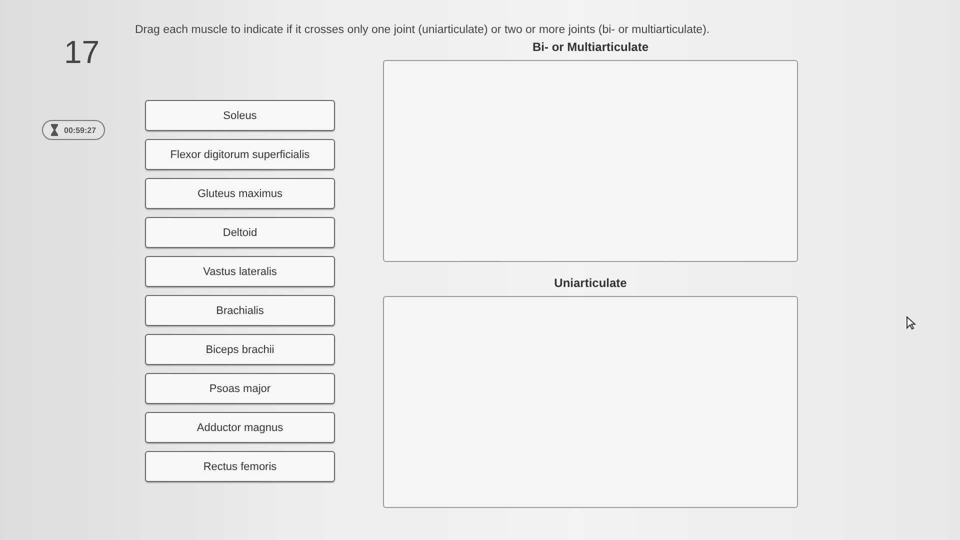  What do you see at coordinates (240, 193) in the screenshot?
I see `draggable-item: Gluteus maximus` at bounding box center [240, 193].